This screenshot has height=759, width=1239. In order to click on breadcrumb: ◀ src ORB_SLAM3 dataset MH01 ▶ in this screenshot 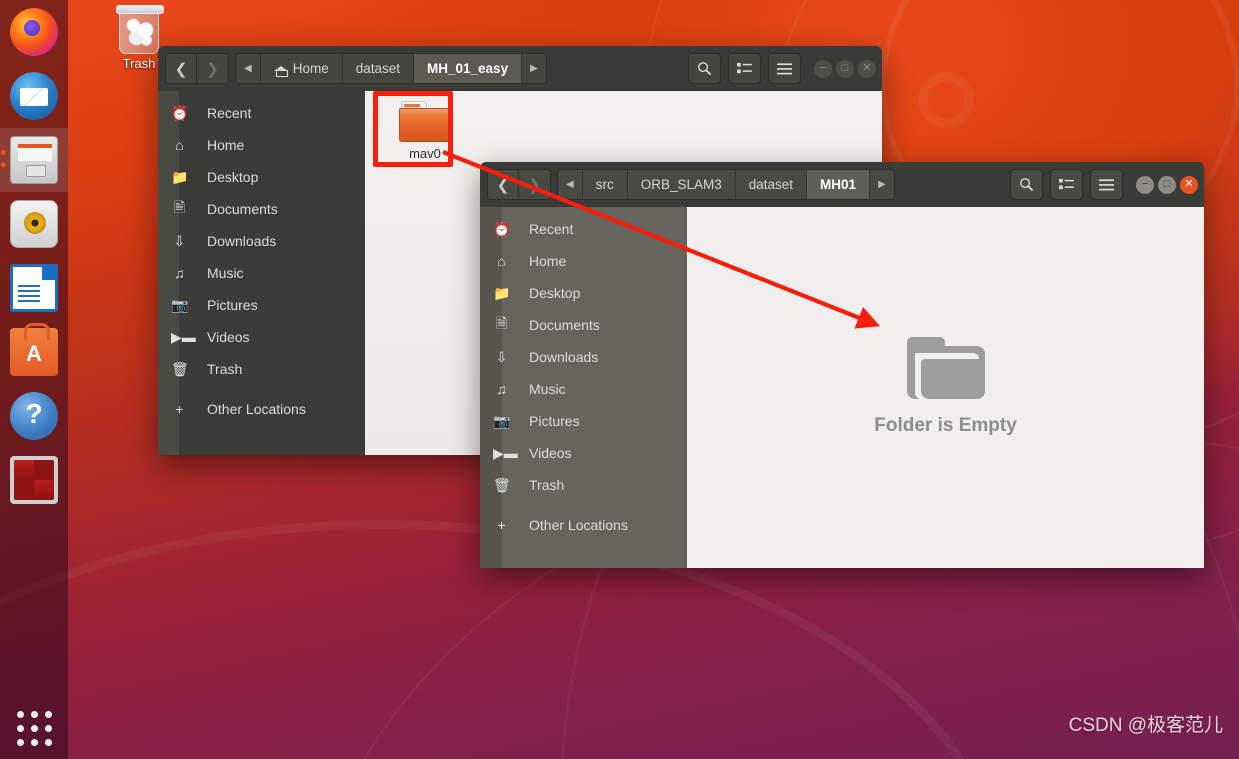, I will do `click(726, 184)`.